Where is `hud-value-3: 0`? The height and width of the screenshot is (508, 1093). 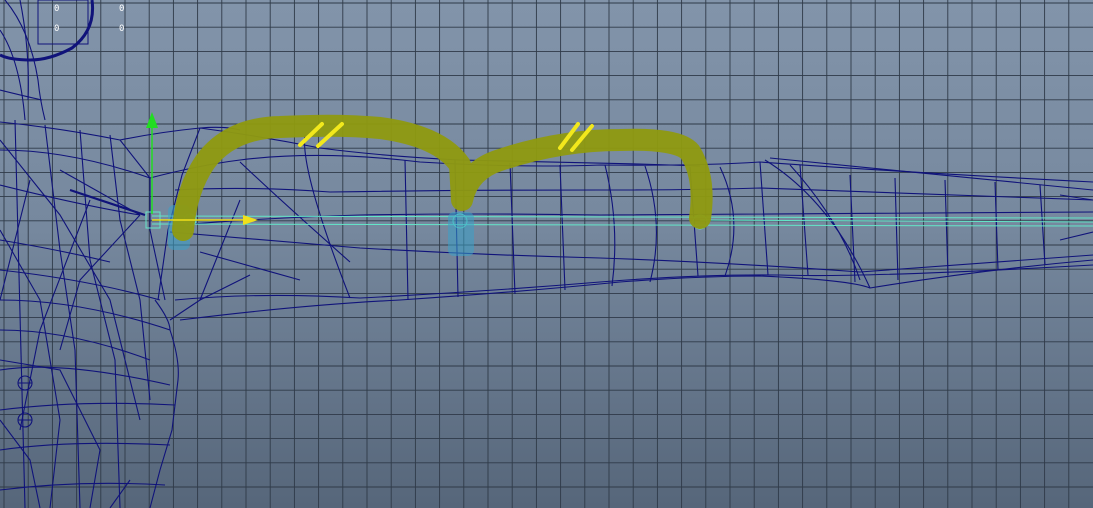 hud-value-3: 0 is located at coordinates (57, 29).